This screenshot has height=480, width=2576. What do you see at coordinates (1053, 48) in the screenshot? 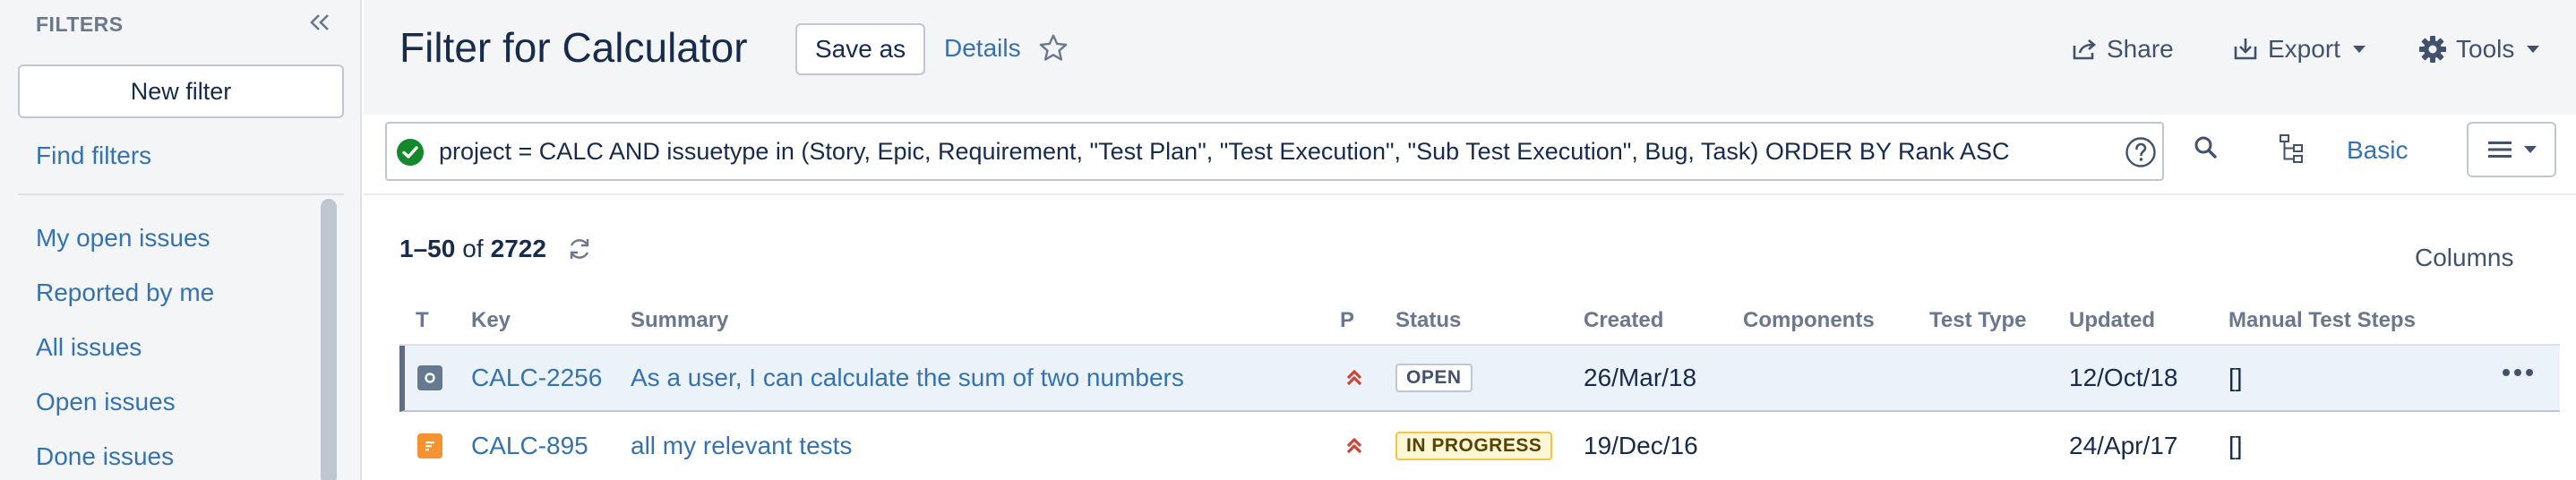
I see `favorite-star-icon` at bounding box center [1053, 48].